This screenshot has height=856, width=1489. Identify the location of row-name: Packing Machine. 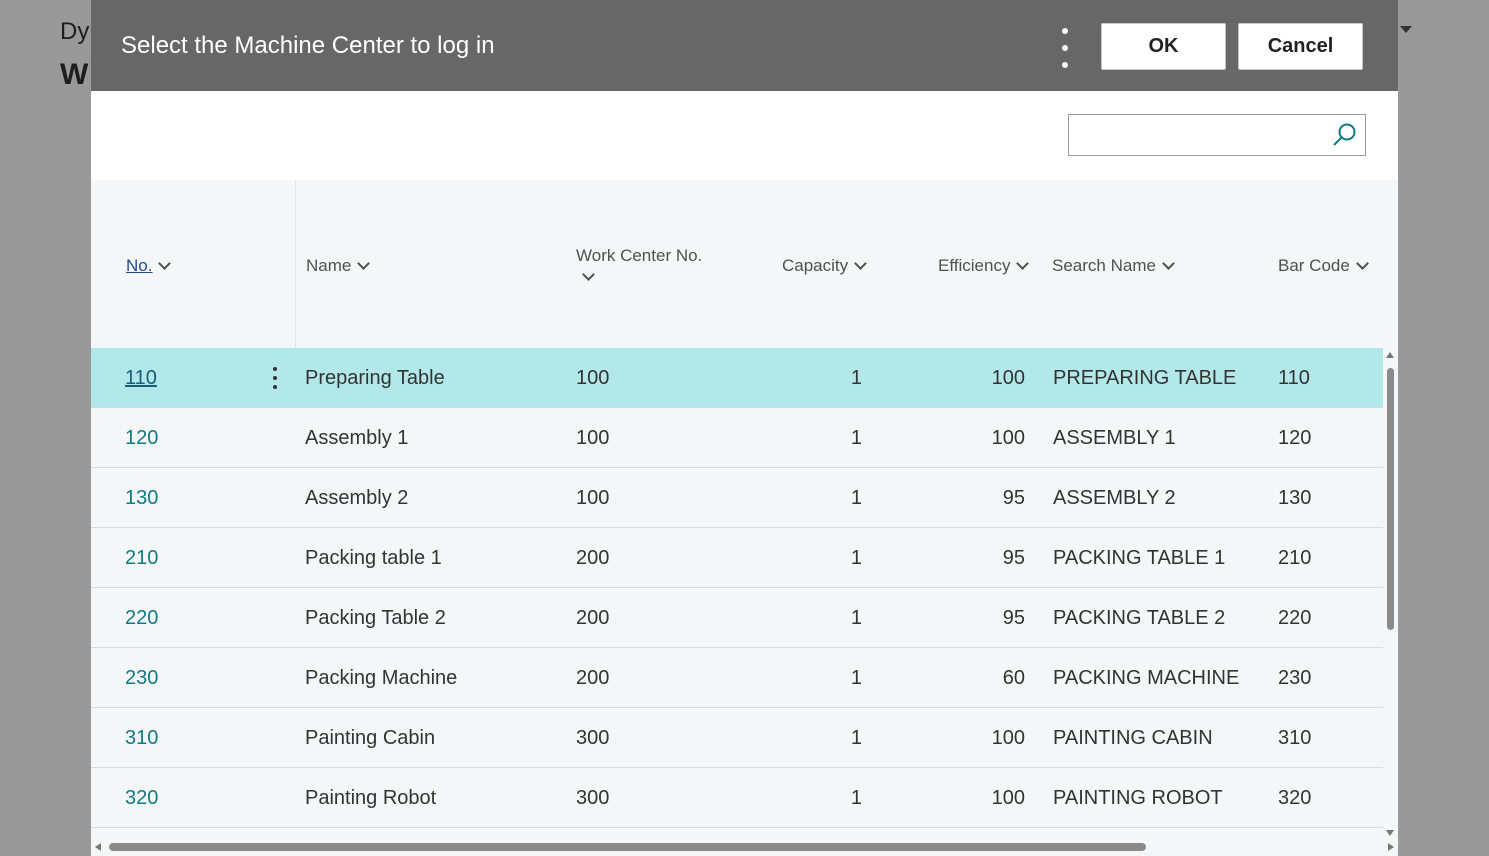
(381, 678).